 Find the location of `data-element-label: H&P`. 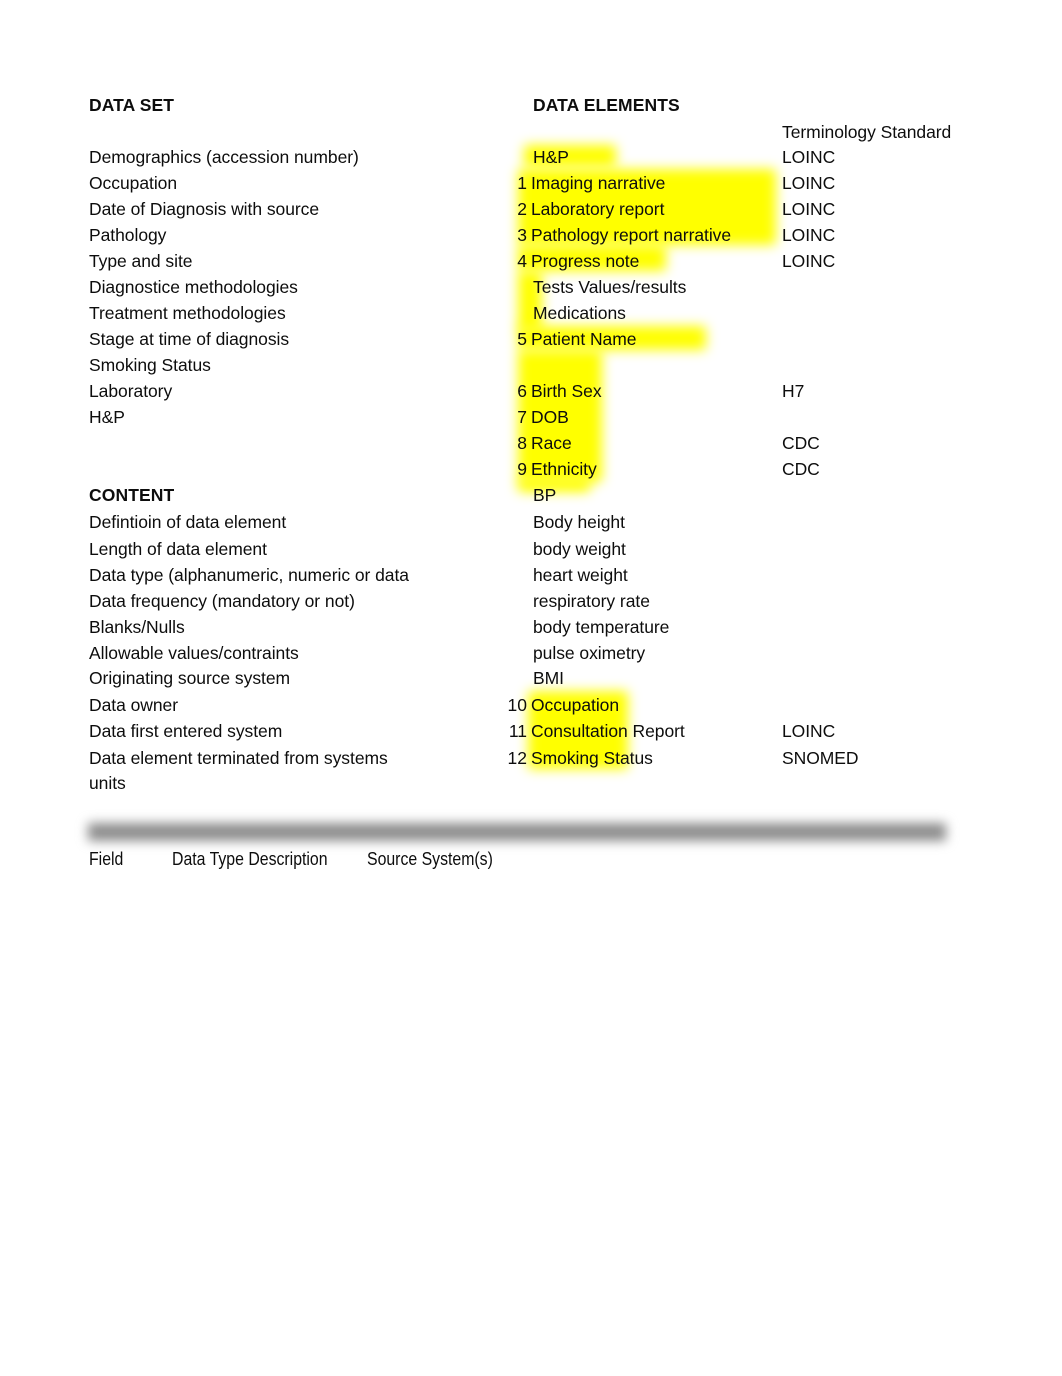

data-element-label: H&P is located at coordinates (551, 157).